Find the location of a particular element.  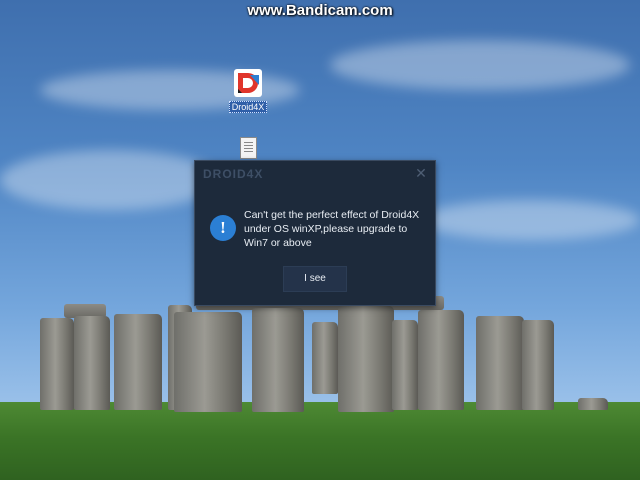

recording-watermark: www.Bandicam.com is located at coordinates (320, 10).